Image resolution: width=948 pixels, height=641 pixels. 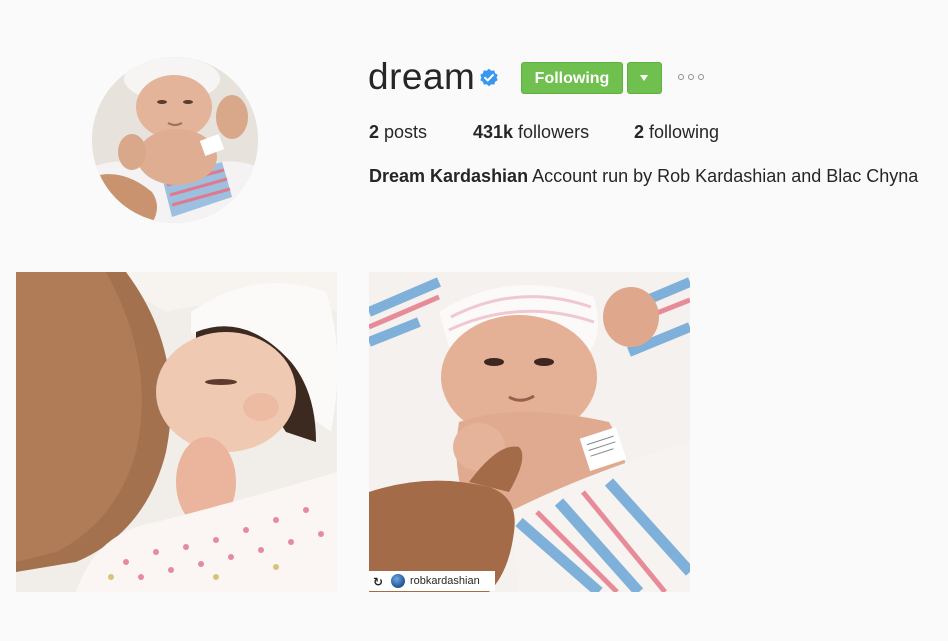 I want to click on profile-username: dream, so click(x=422, y=76).